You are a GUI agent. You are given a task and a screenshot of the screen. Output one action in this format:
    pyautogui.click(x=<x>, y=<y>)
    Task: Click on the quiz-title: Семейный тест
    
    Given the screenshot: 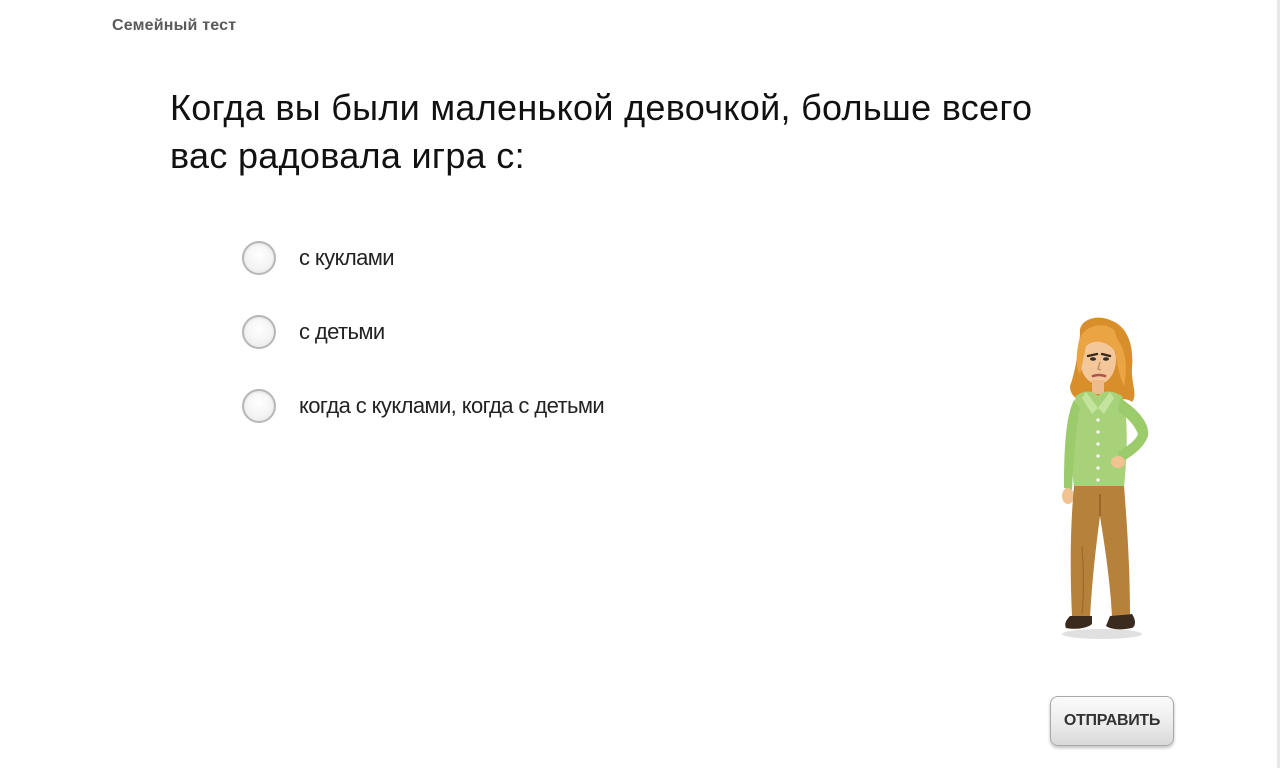 What is the action you would take?
    pyautogui.click(x=174, y=25)
    